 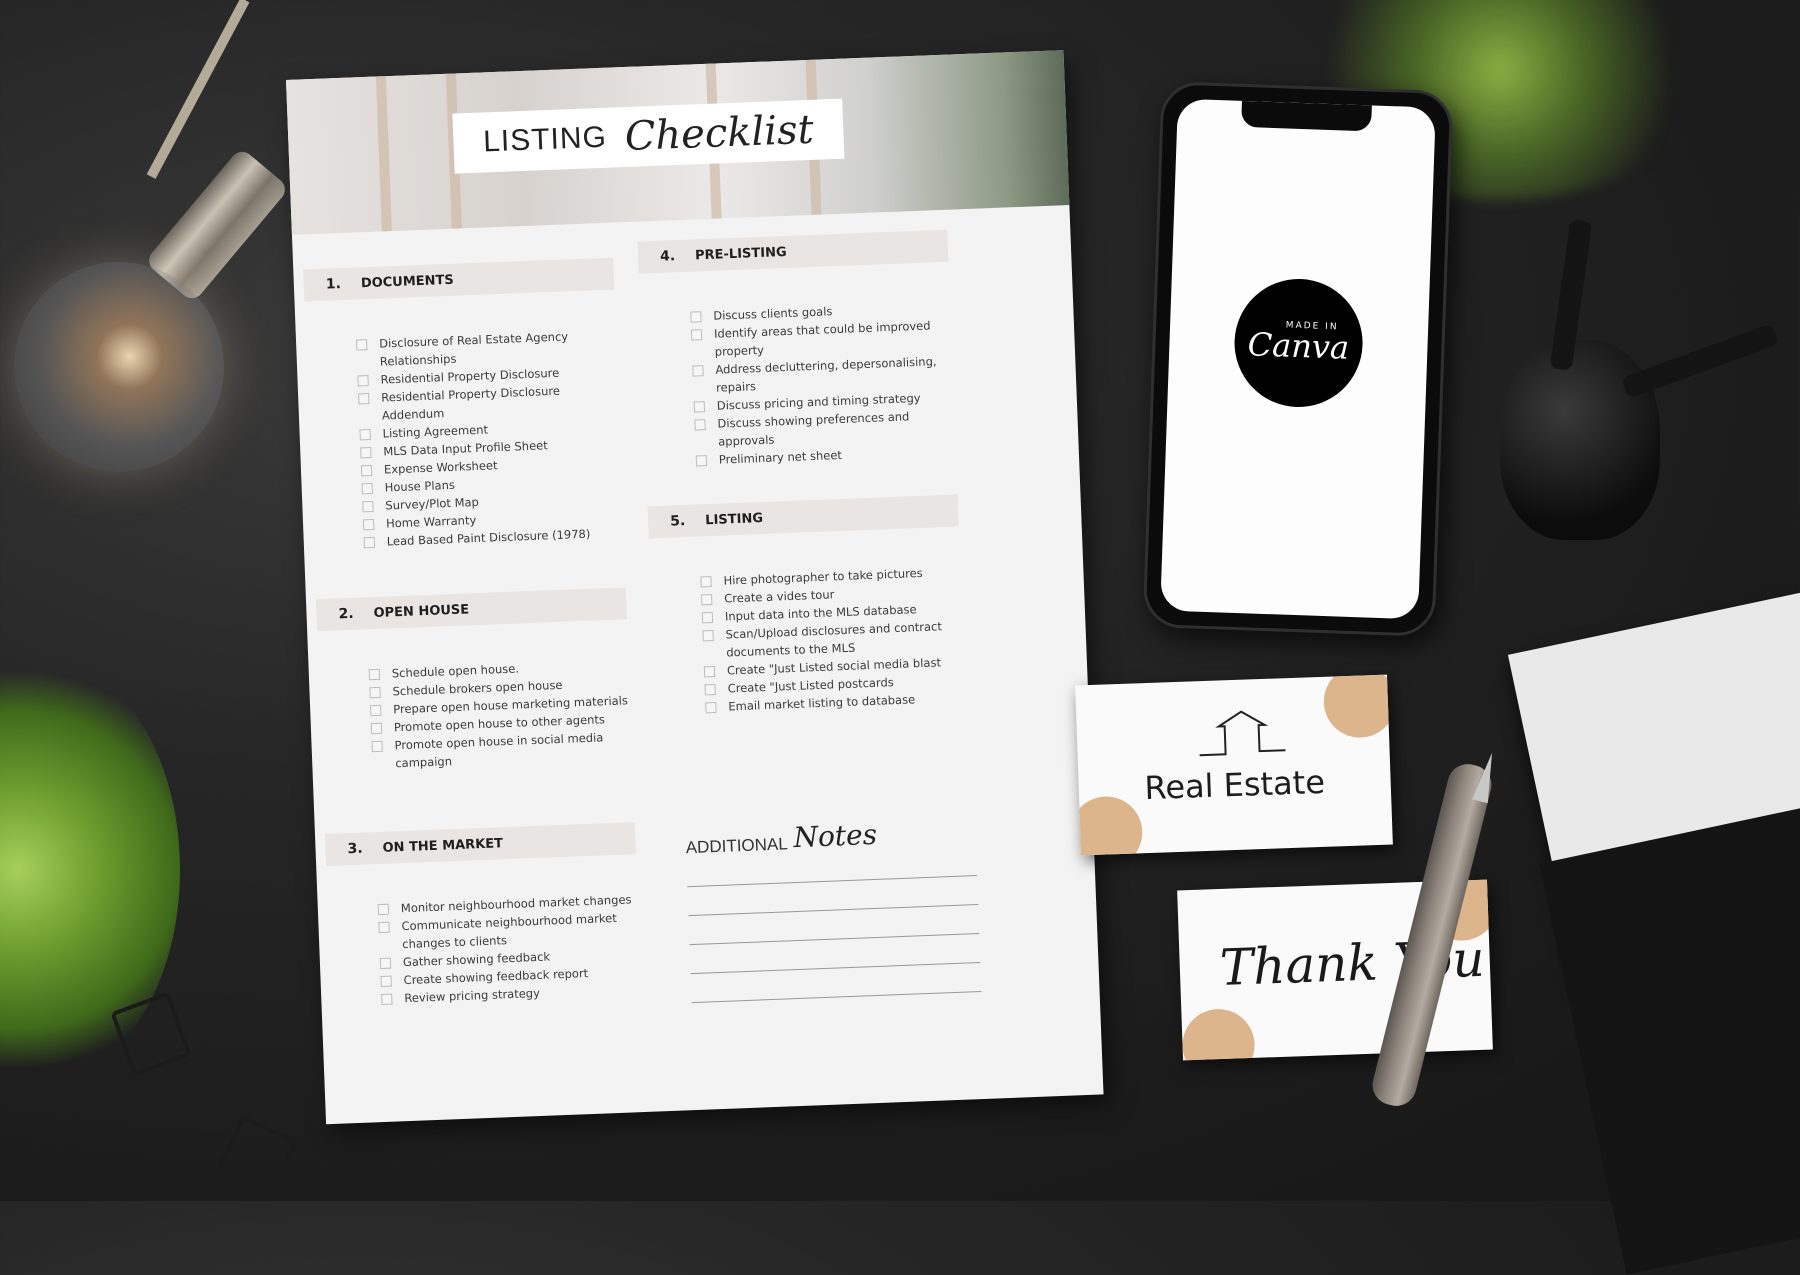 What do you see at coordinates (667, 256) in the screenshot?
I see `section-number: 4.` at bounding box center [667, 256].